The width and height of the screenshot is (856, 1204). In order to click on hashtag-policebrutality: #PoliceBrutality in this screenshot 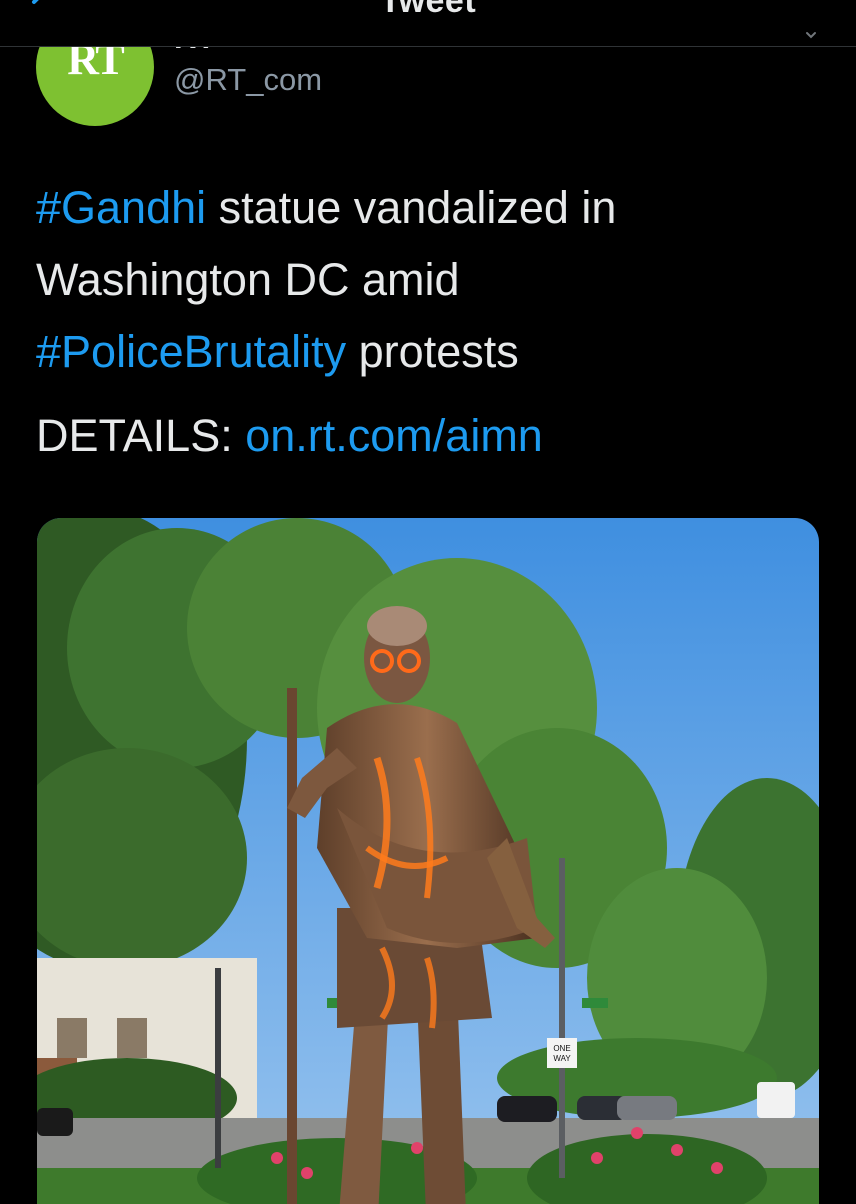, I will do `click(191, 351)`.